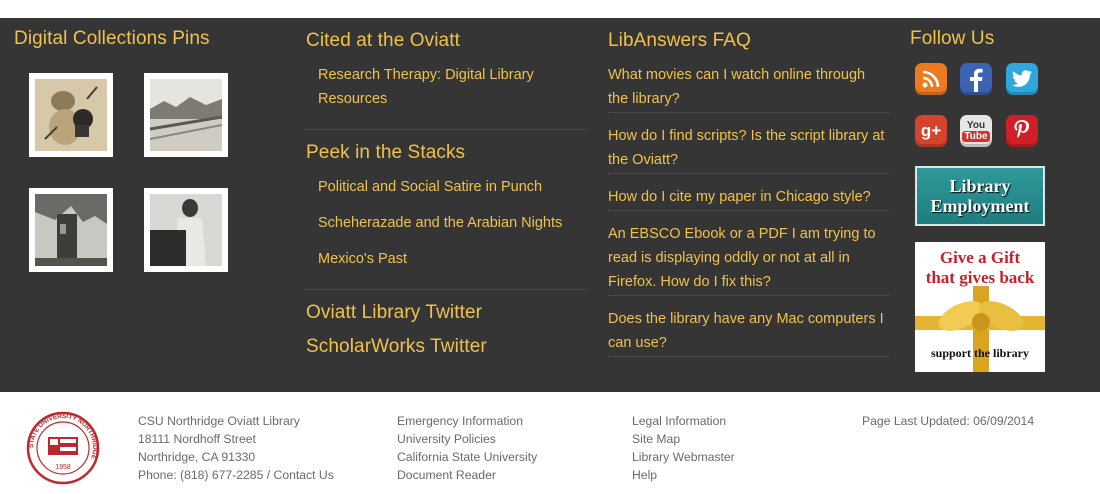 This screenshot has height=494, width=1100. Describe the element at coordinates (976, 136) in the screenshot. I see `youtube-glyph-bottom: Tube` at that location.